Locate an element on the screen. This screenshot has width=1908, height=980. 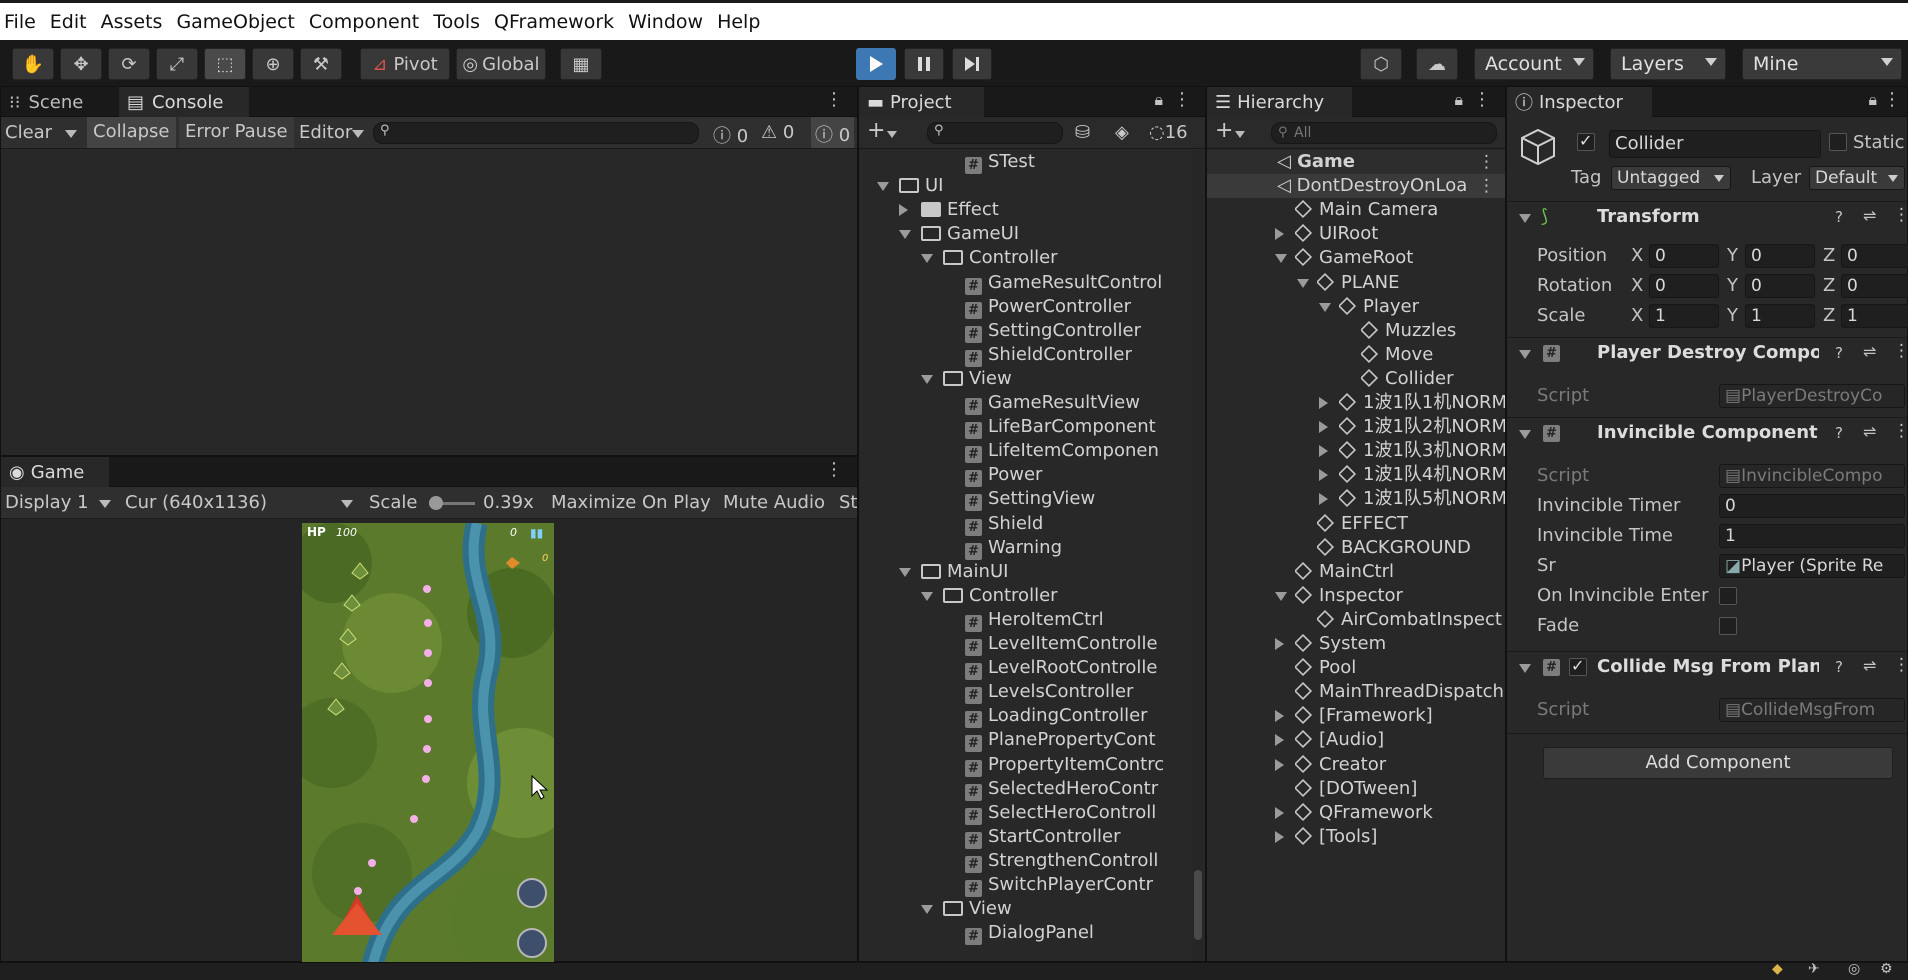
invincible-header: # Invincible Component (S ? ⇌ ⋮ is located at coordinates (1707, 433).